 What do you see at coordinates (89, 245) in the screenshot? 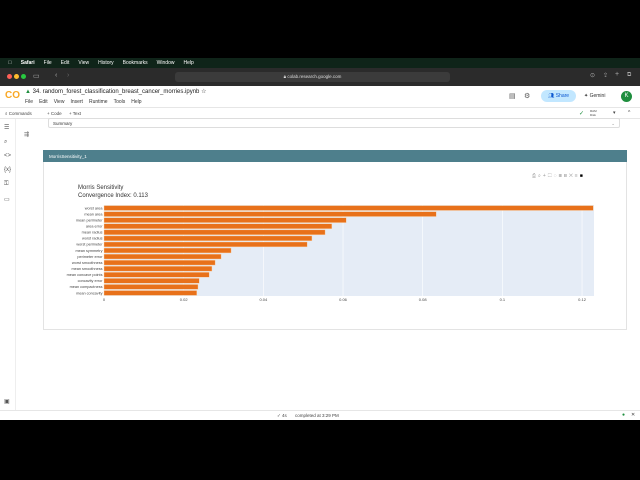
I see `y-tick-label: worst perimeter` at bounding box center [89, 245].